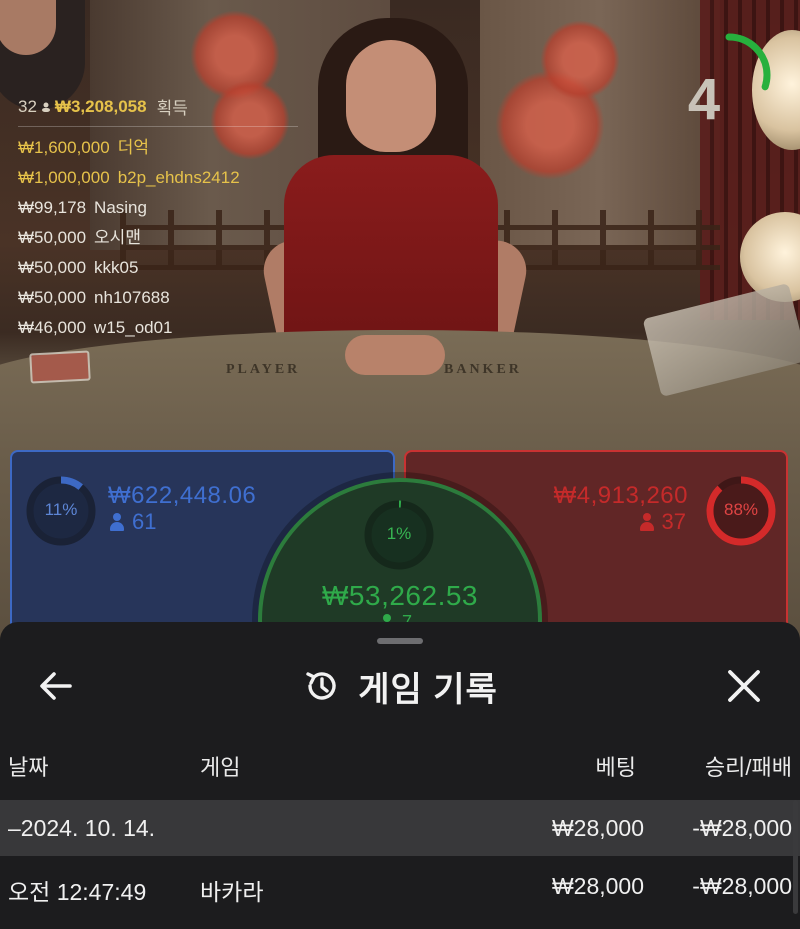 The width and height of the screenshot is (800, 929). What do you see at coordinates (27, 106) in the screenshot?
I see `winner-count: 32` at bounding box center [27, 106].